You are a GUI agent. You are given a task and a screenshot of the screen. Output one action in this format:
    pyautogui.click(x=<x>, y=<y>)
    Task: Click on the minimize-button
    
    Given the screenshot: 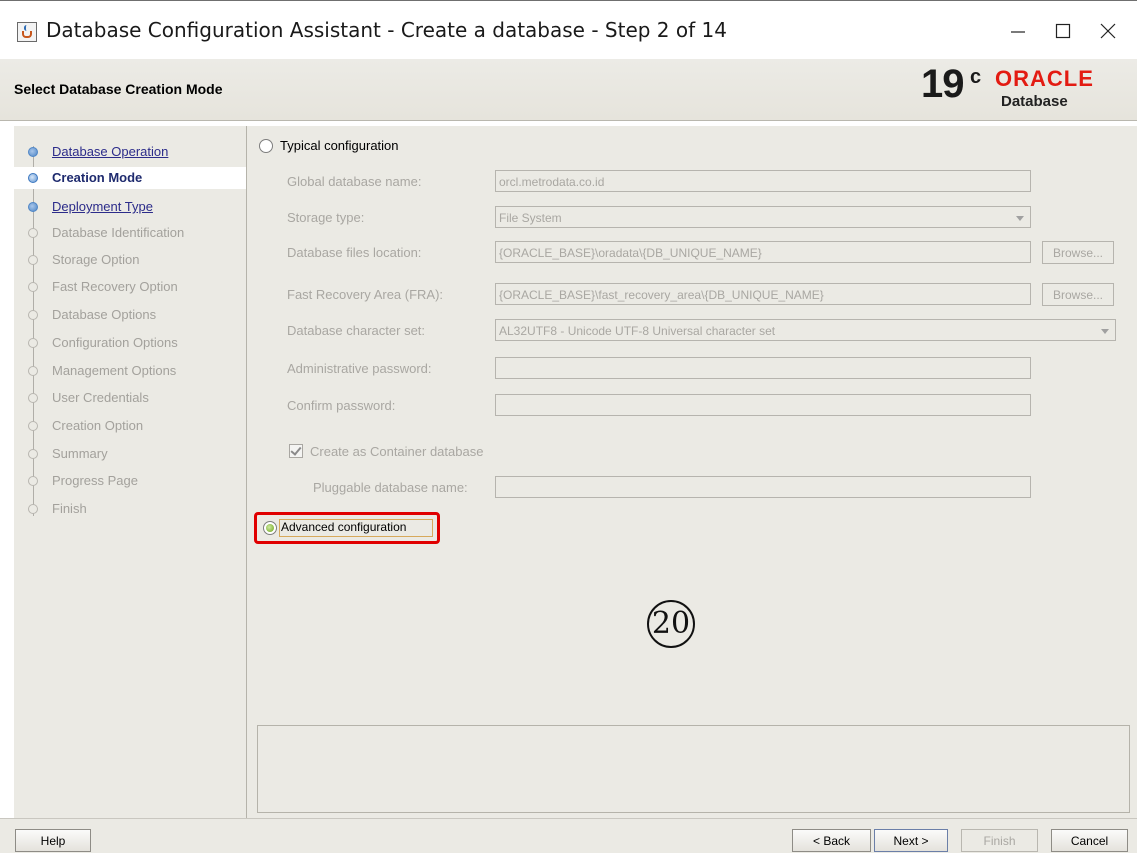 What is the action you would take?
    pyautogui.click(x=1018, y=32)
    